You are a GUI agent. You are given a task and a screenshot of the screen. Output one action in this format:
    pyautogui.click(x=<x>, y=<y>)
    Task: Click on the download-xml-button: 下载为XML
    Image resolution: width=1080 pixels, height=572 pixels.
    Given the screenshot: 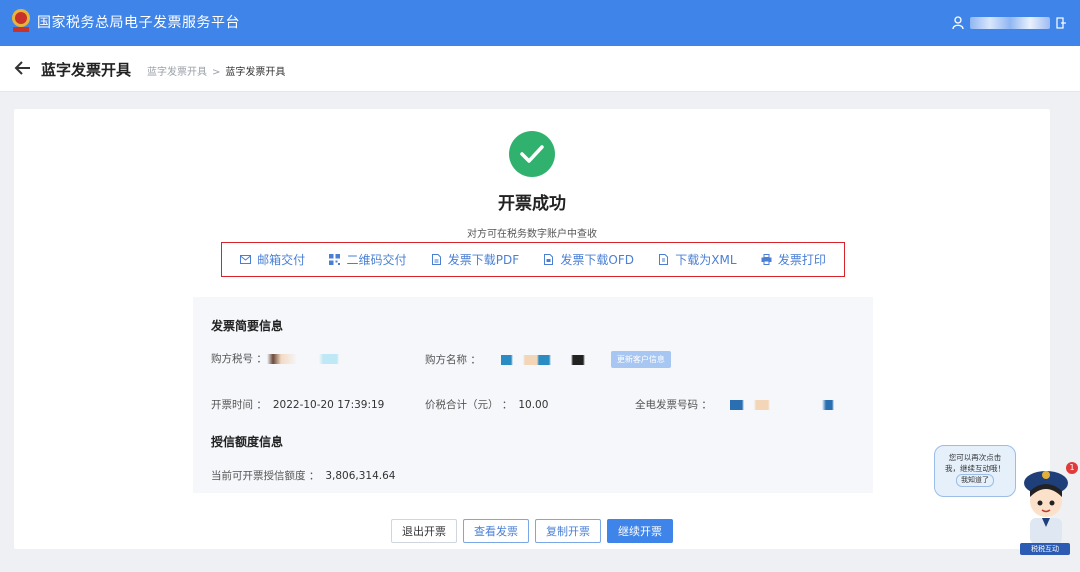 What is the action you would take?
    pyautogui.click(x=697, y=259)
    